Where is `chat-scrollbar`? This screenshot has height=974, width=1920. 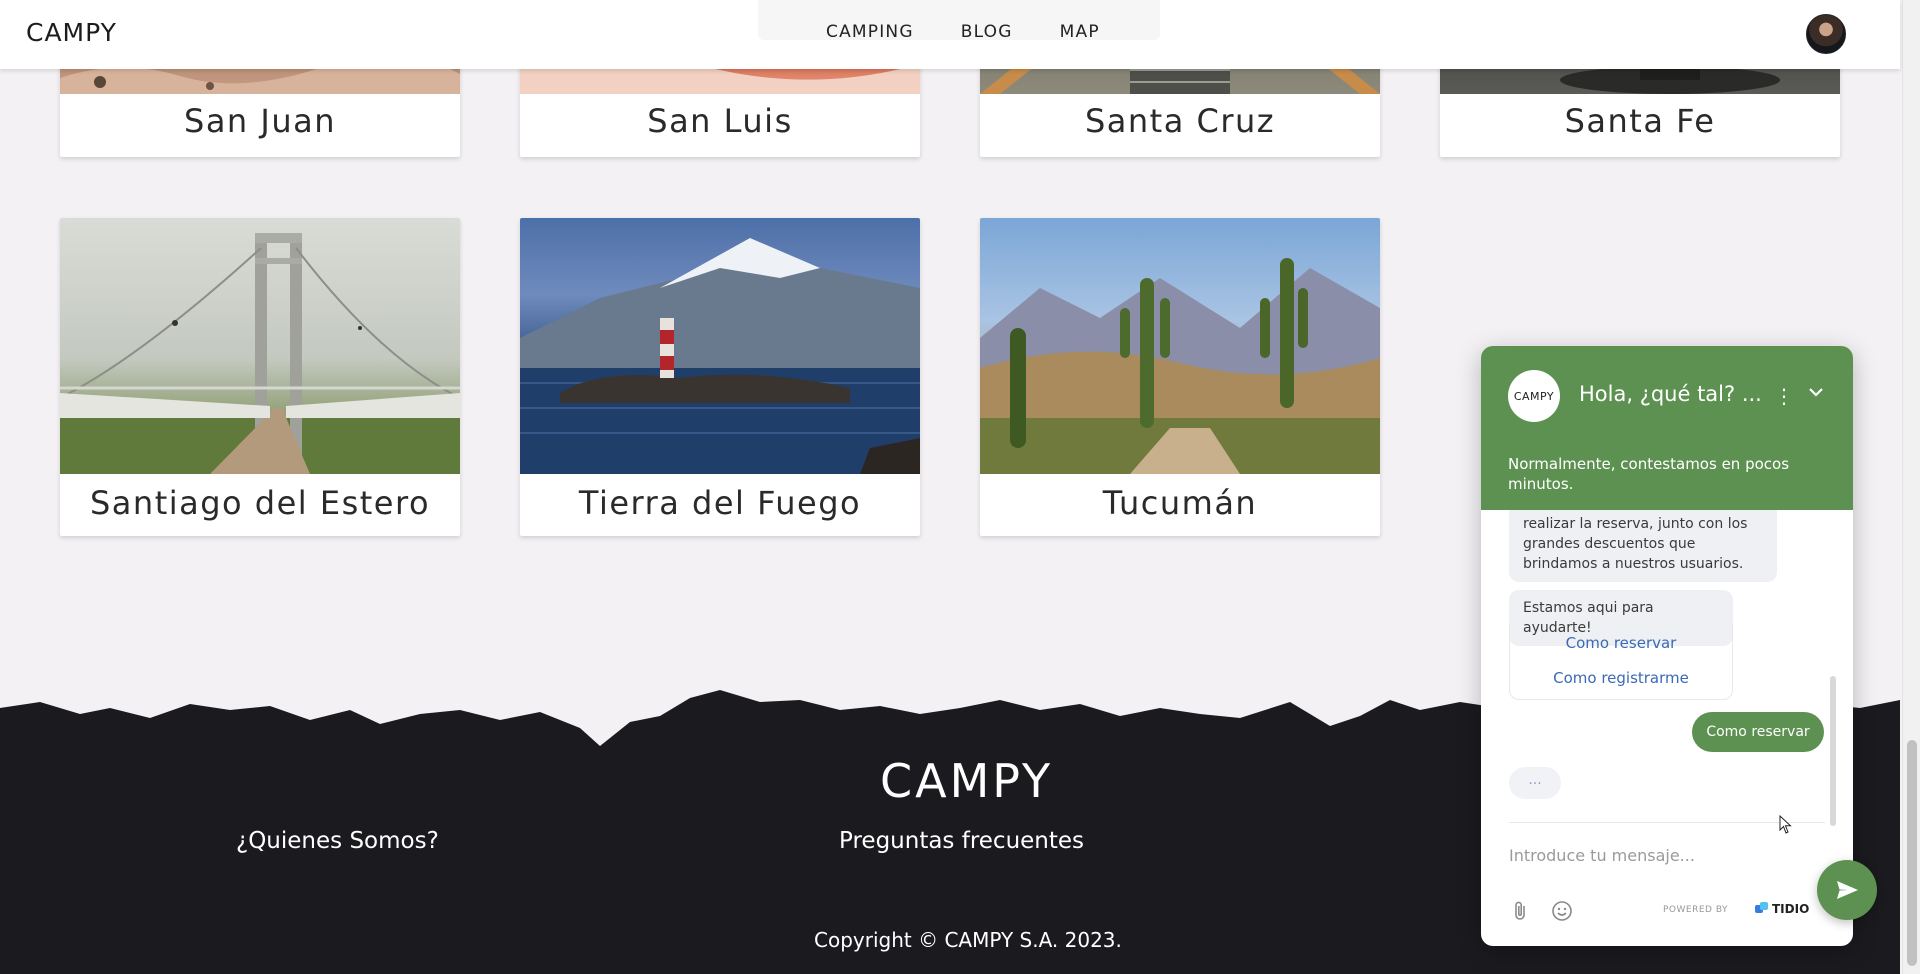 chat-scrollbar is located at coordinates (1833, 751).